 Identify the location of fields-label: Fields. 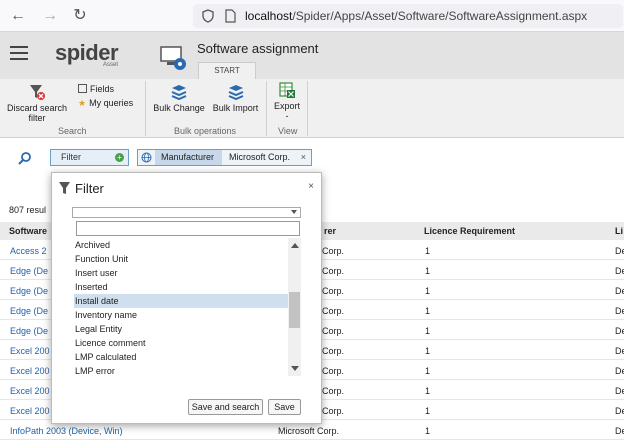
(102, 89).